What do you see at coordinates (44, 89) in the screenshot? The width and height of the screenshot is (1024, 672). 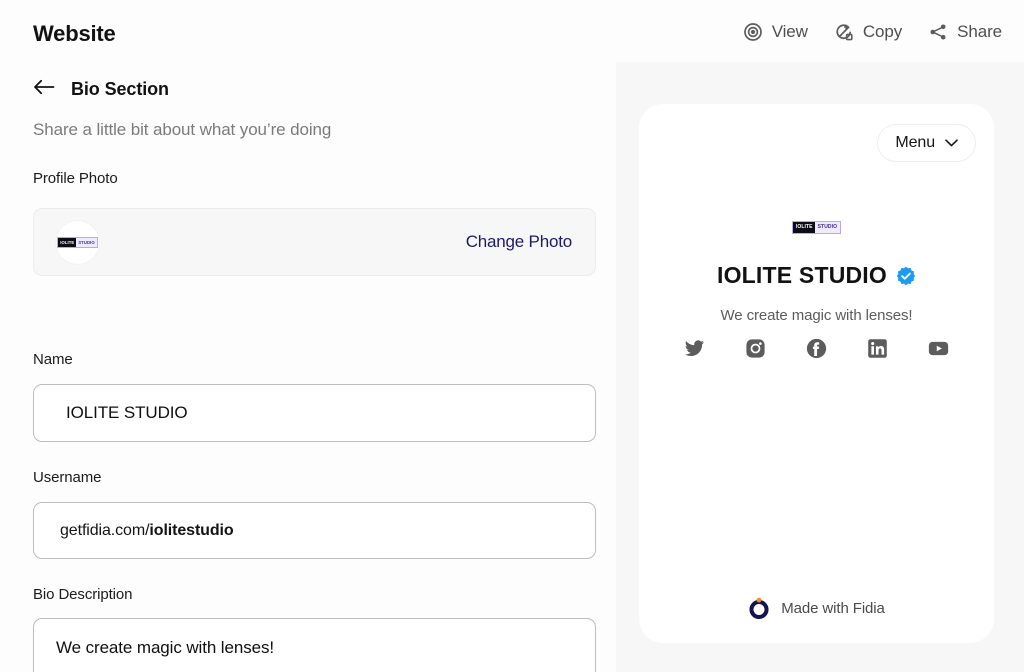 I see `arrow-left-icon` at bounding box center [44, 89].